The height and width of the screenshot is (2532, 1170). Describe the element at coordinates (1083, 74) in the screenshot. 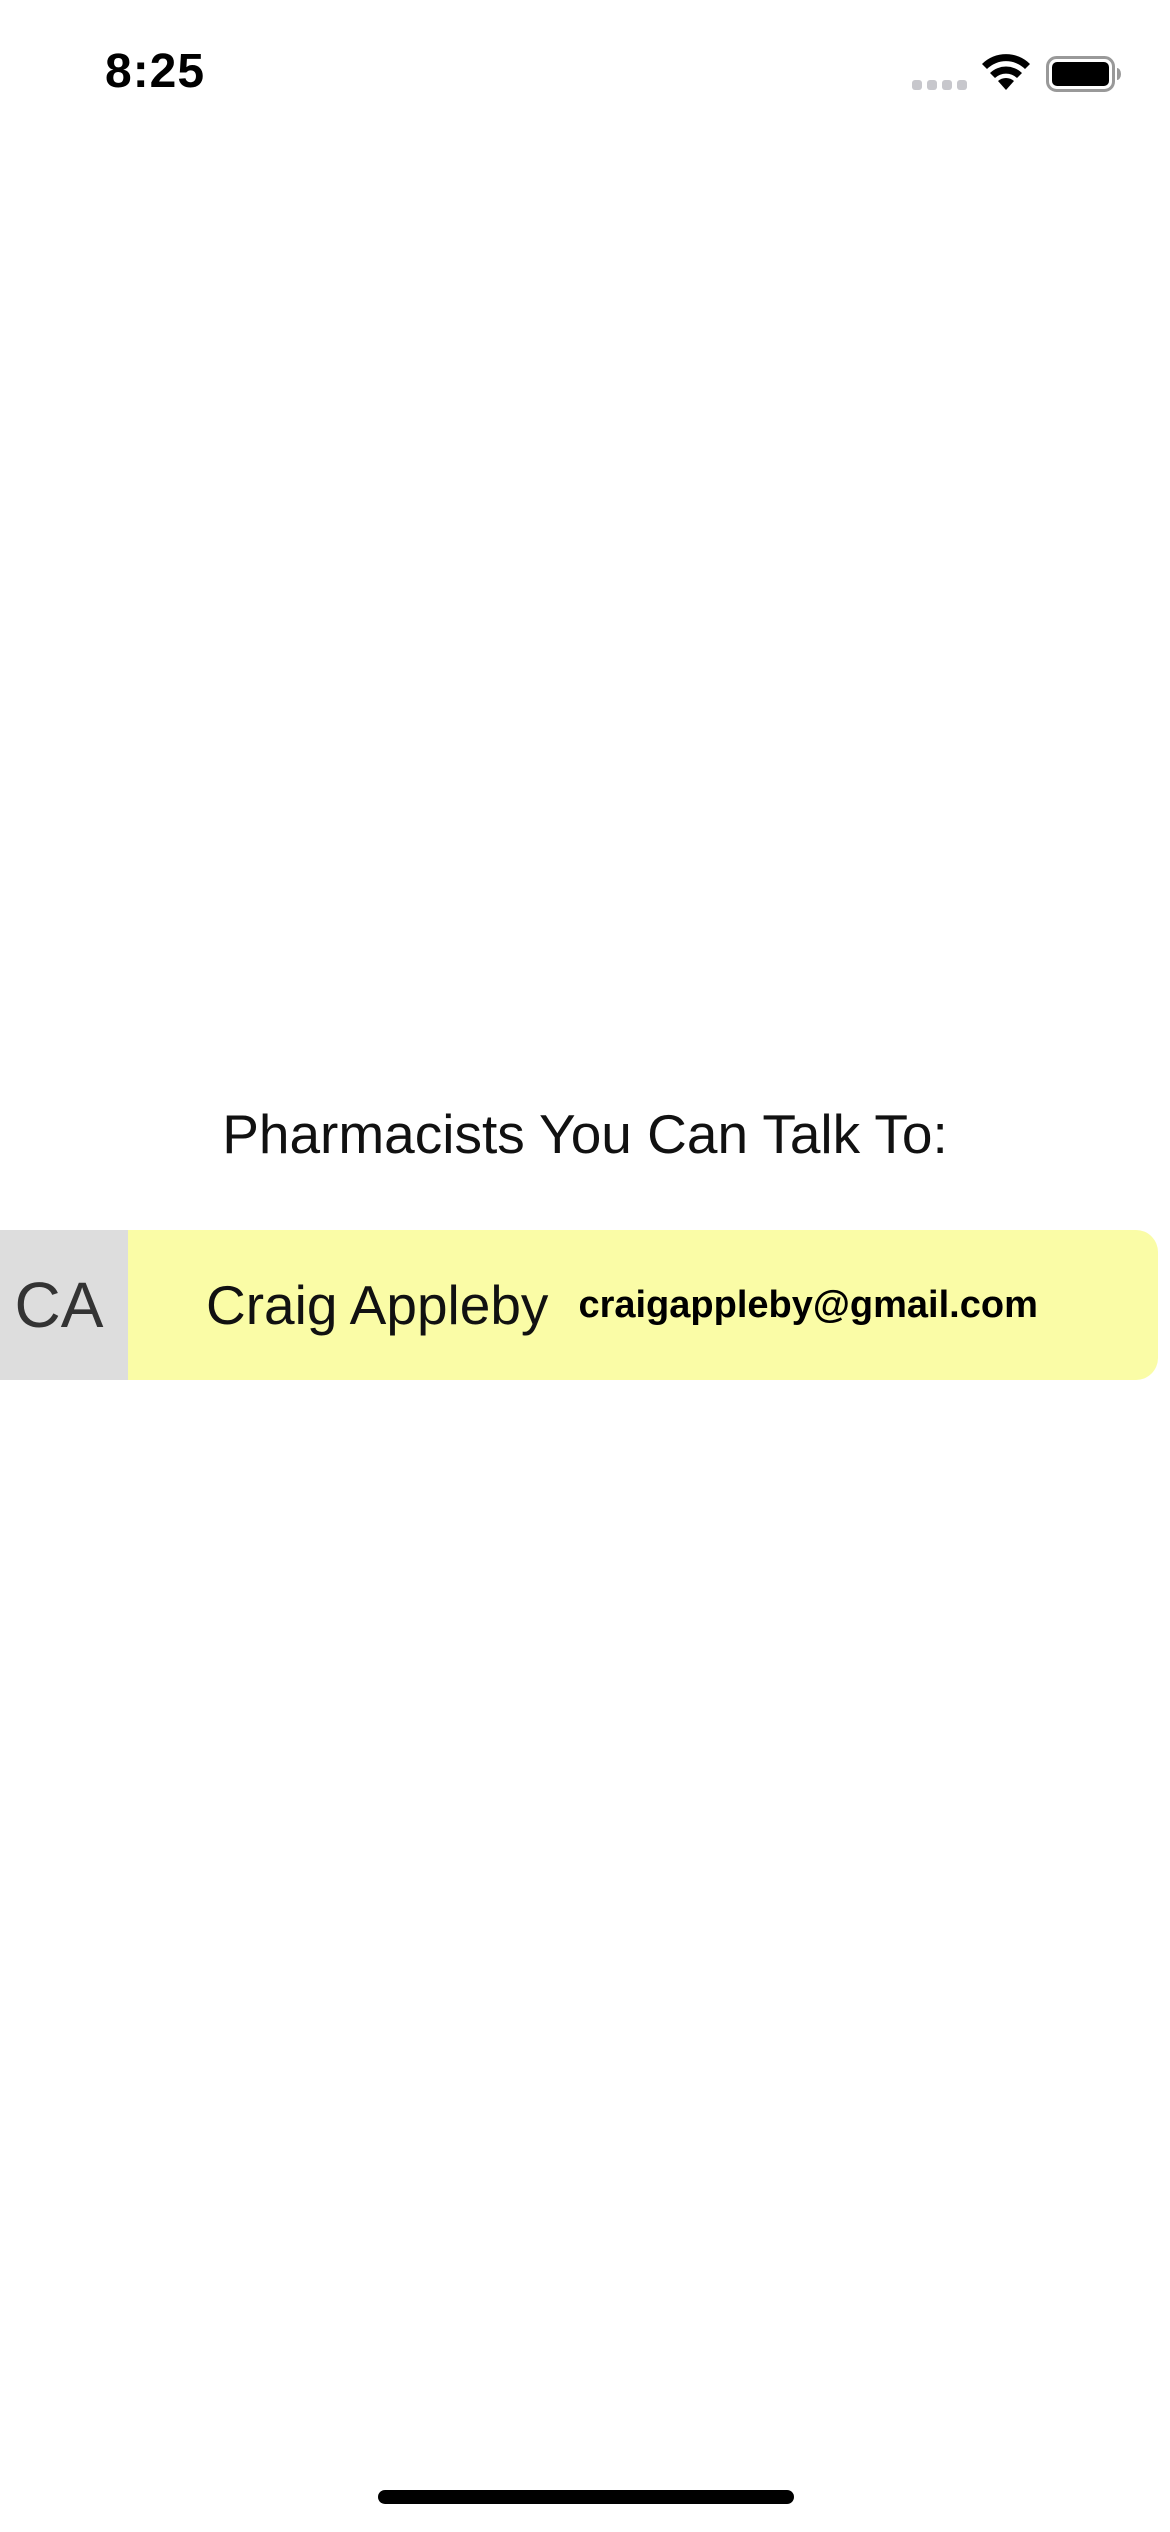

I see `battery-icon` at that location.